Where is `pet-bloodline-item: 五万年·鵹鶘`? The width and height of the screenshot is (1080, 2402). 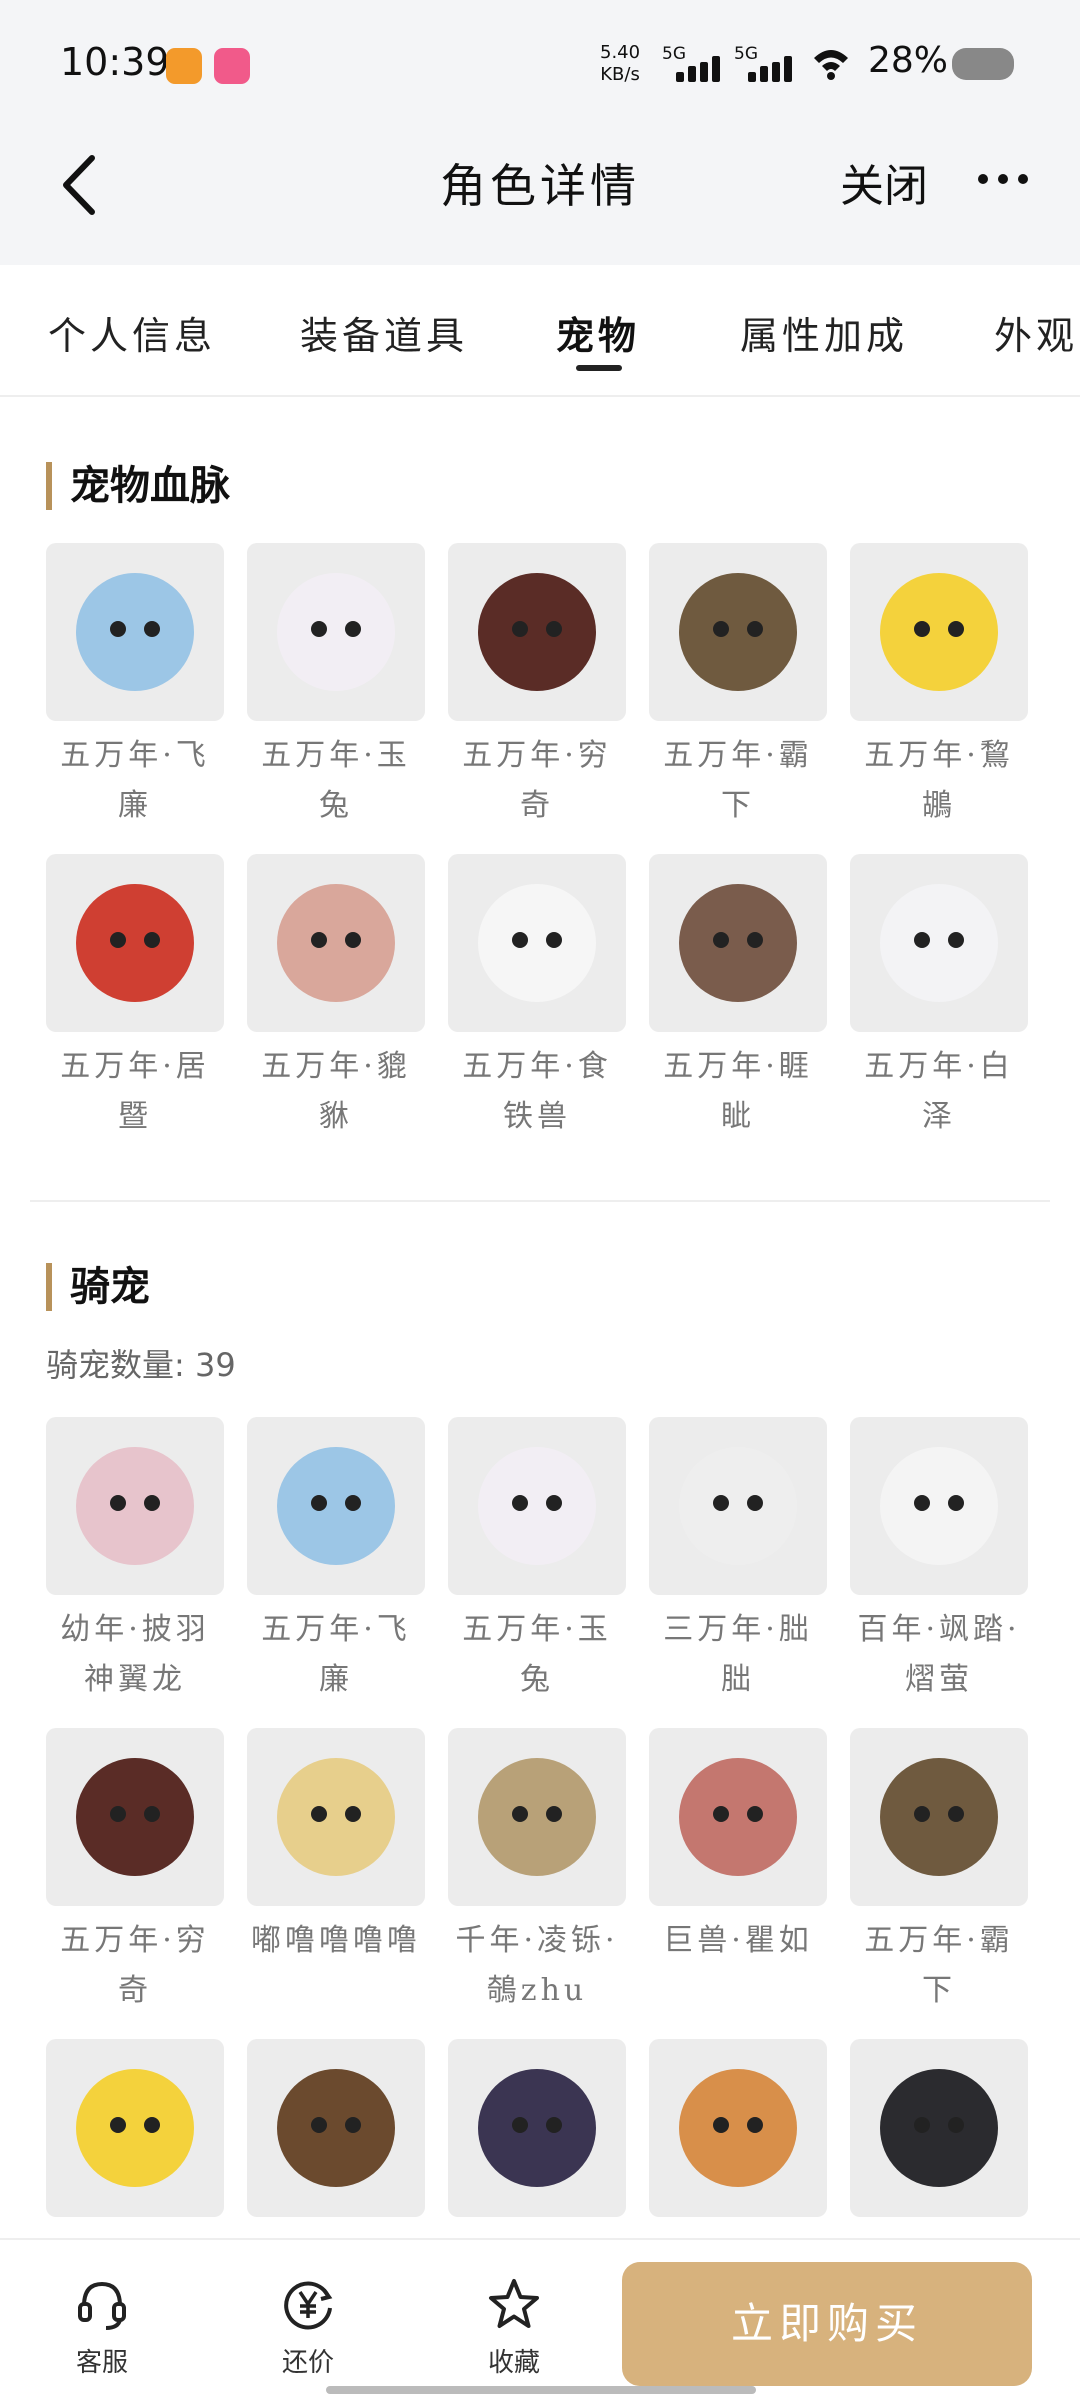 pet-bloodline-item: 五万年·鵹鶘 is located at coordinates (939, 687).